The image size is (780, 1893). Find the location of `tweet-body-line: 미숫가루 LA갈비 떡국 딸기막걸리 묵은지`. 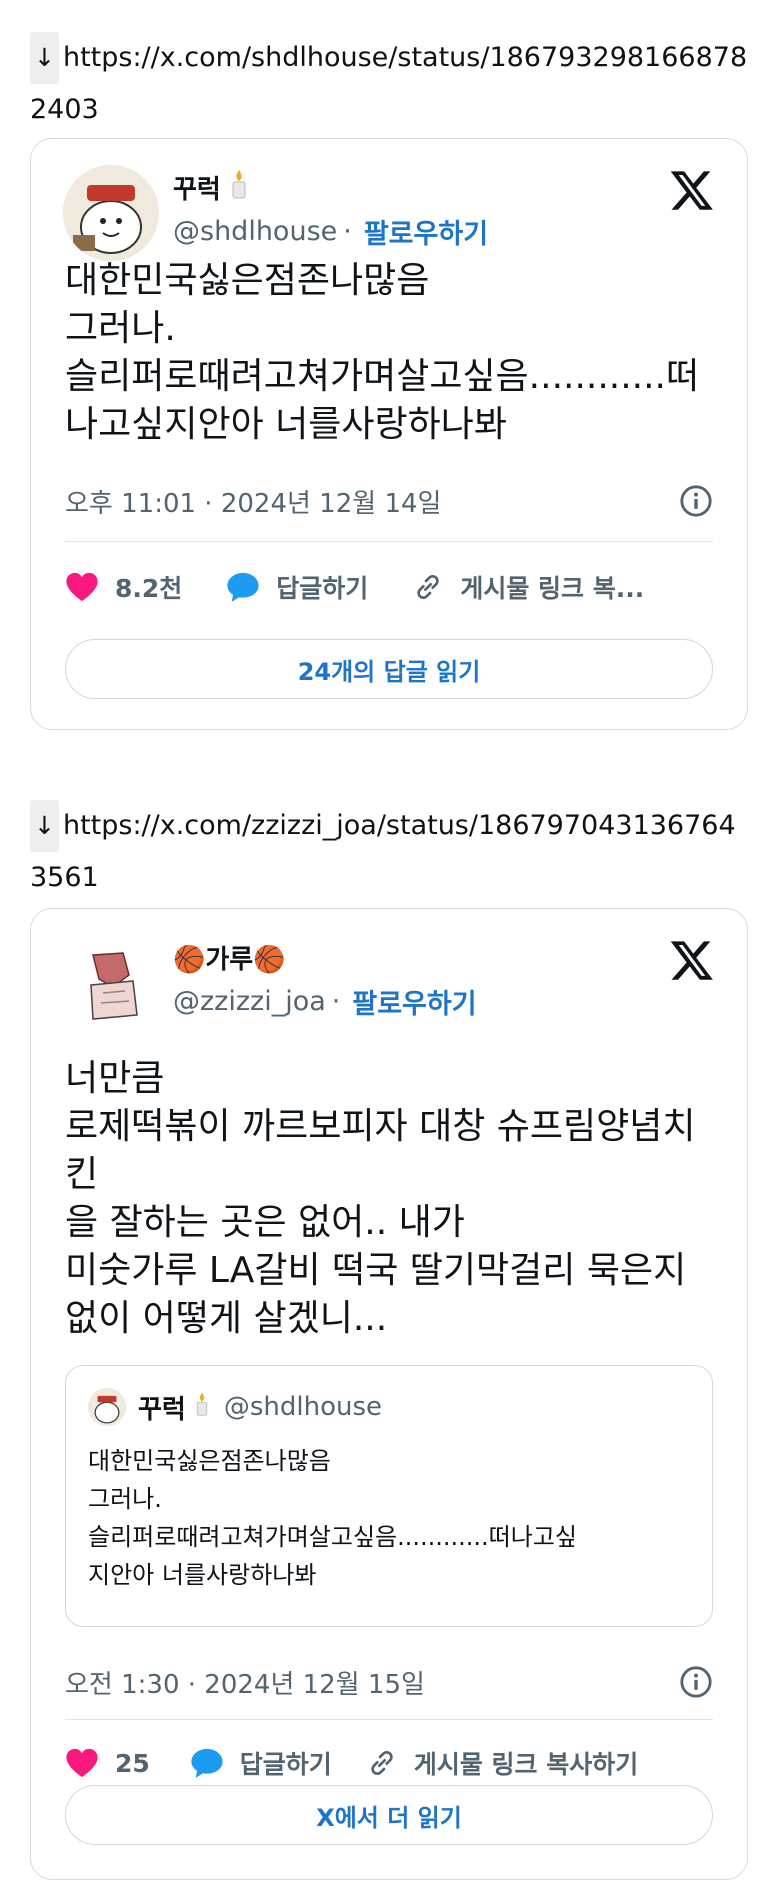

tweet-body-line: 미숫가루 LA갈비 떡국 딸기막걸리 묵은지 is located at coordinates (376, 1270).